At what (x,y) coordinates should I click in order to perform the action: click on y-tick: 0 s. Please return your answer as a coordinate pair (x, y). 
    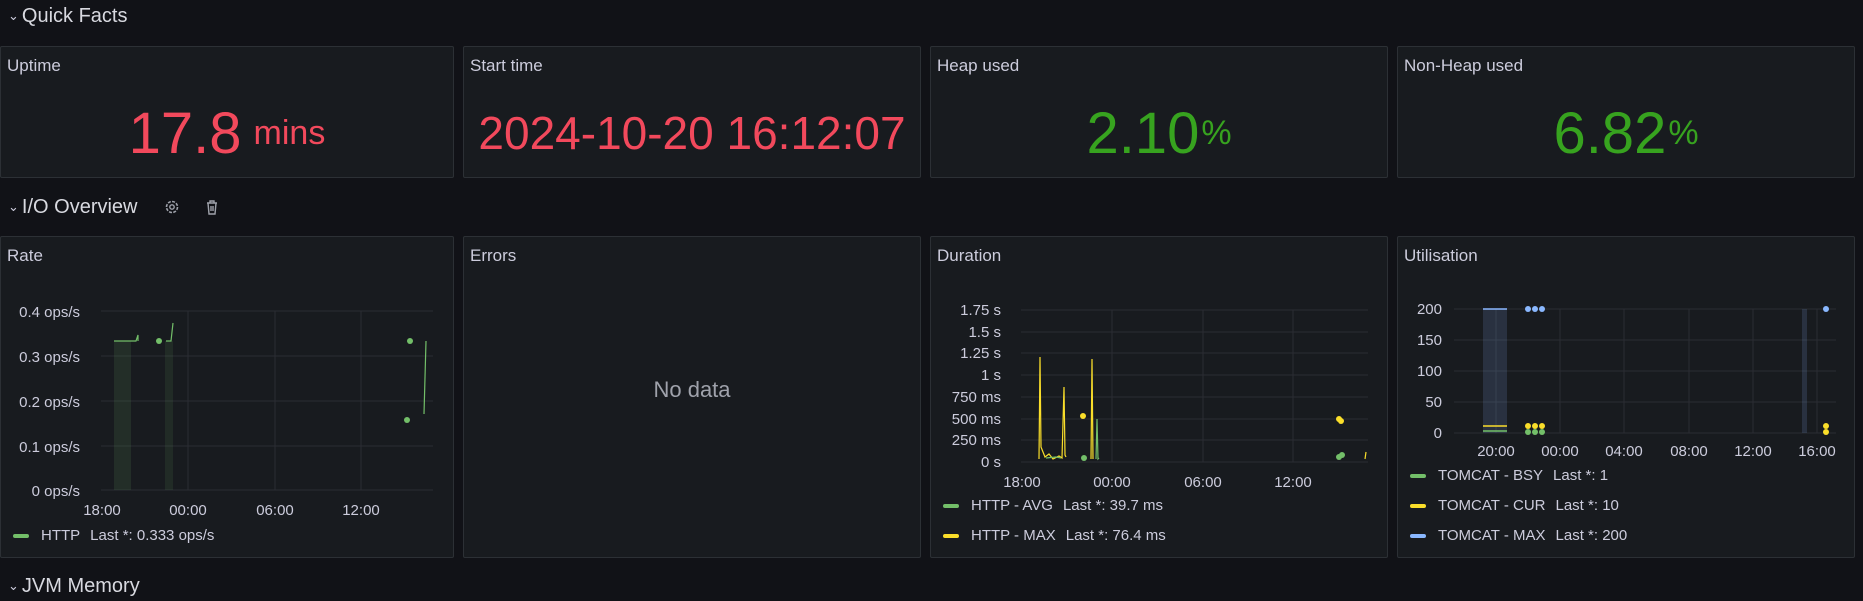
    Looking at the image, I should click on (991, 462).